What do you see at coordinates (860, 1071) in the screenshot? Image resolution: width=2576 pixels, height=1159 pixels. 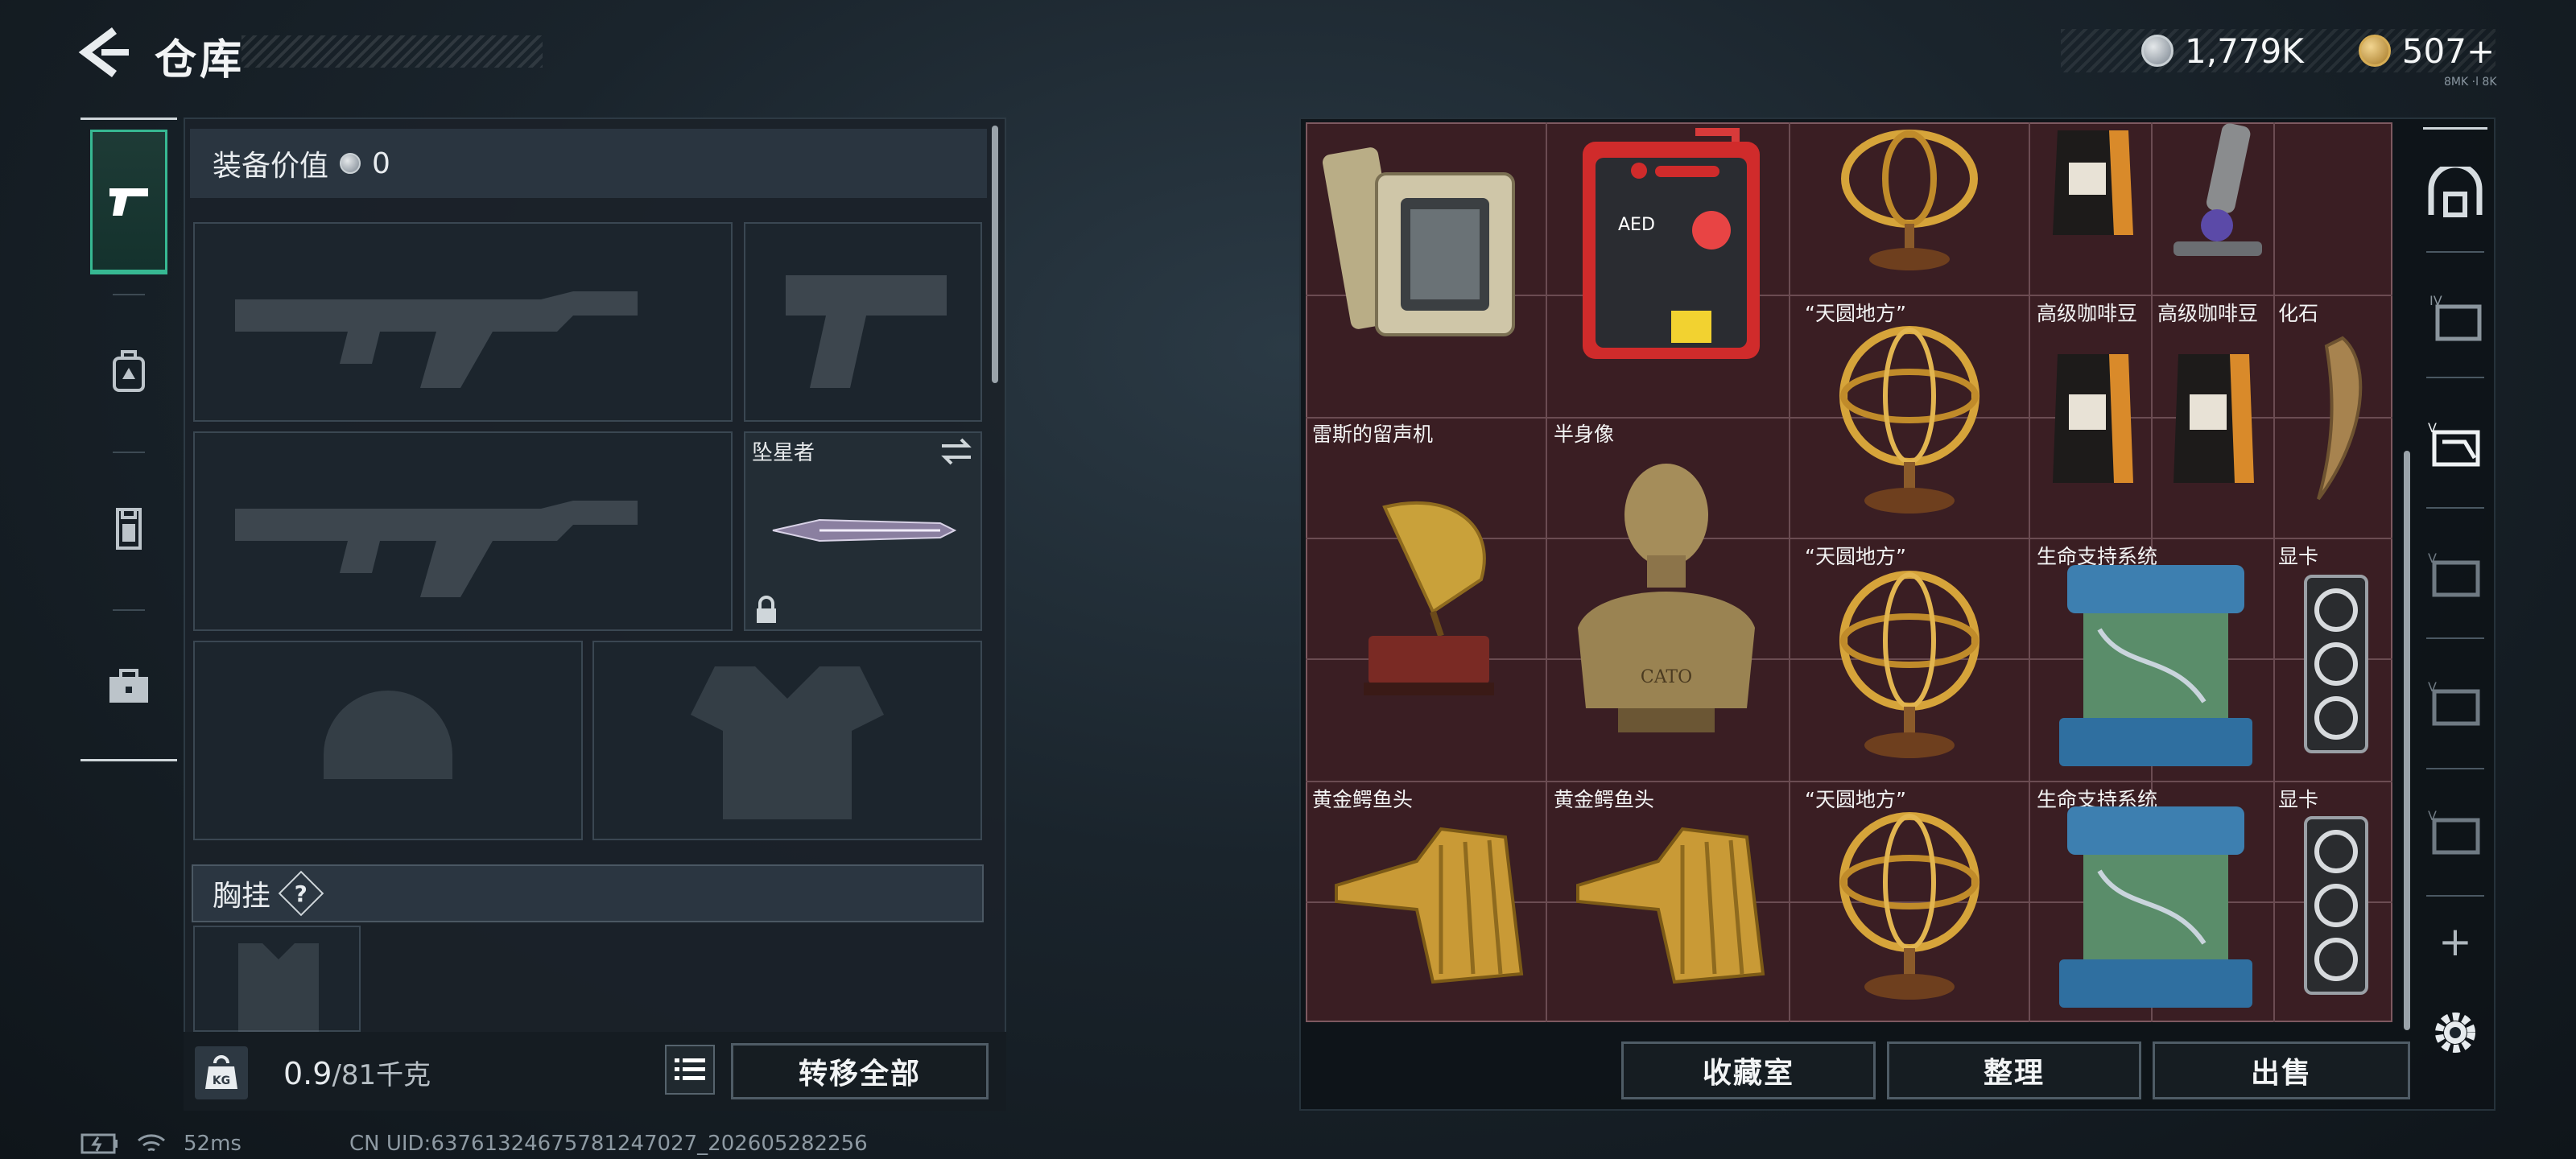 I see `transfer-all-button: 转移全部` at bounding box center [860, 1071].